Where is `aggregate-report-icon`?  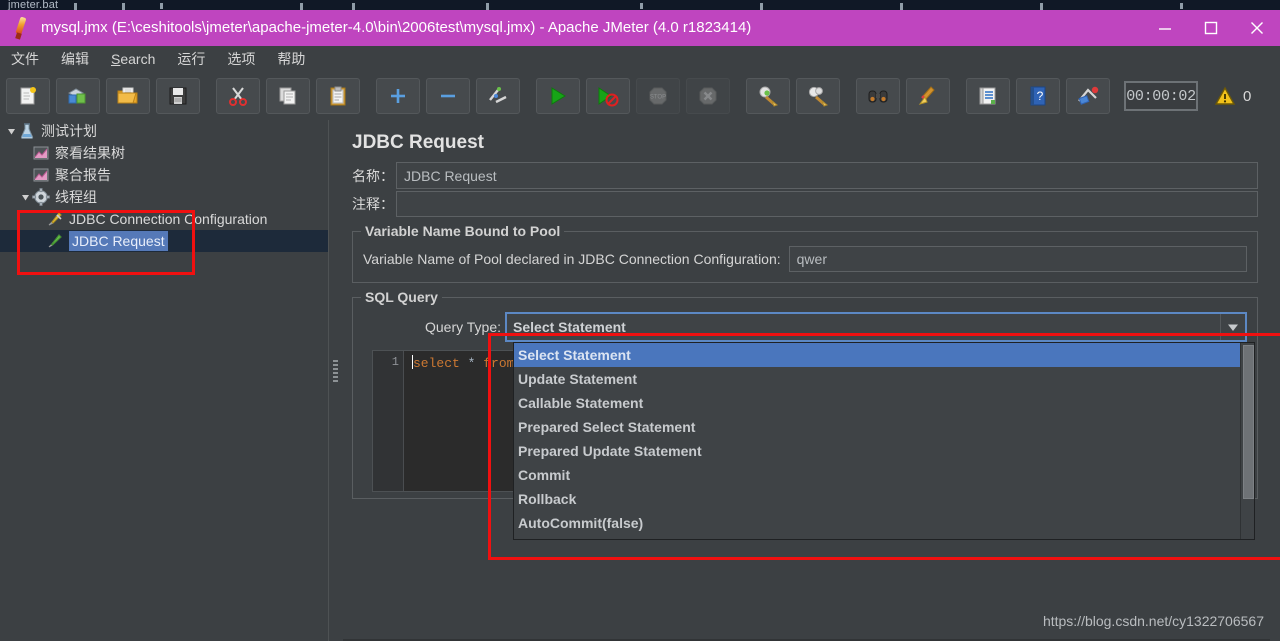 aggregate-report-icon is located at coordinates (41, 175).